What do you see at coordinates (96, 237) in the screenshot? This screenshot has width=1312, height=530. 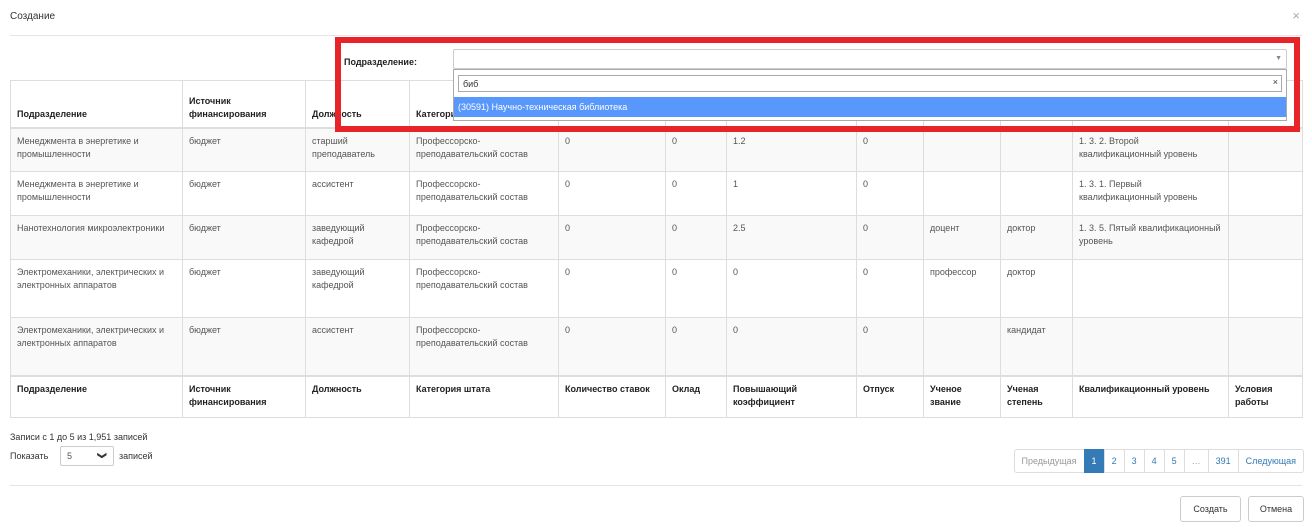 I see `table-cell: Нанотехнология микроэлектроники` at bounding box center [96, 237].